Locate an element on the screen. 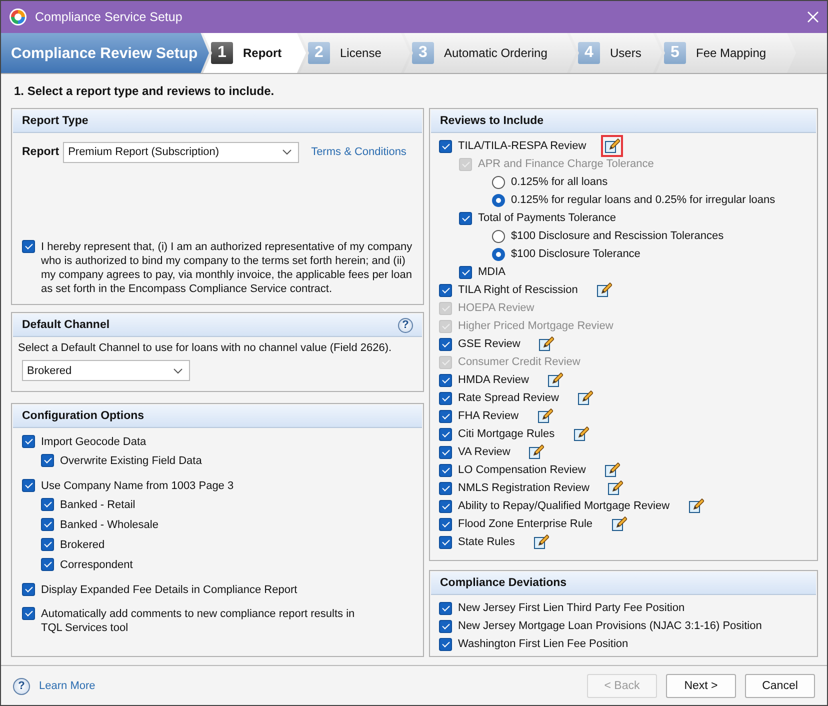  option-label: Display Expanded Fee Details in Compliance Report is located at coordinates (169, 590).